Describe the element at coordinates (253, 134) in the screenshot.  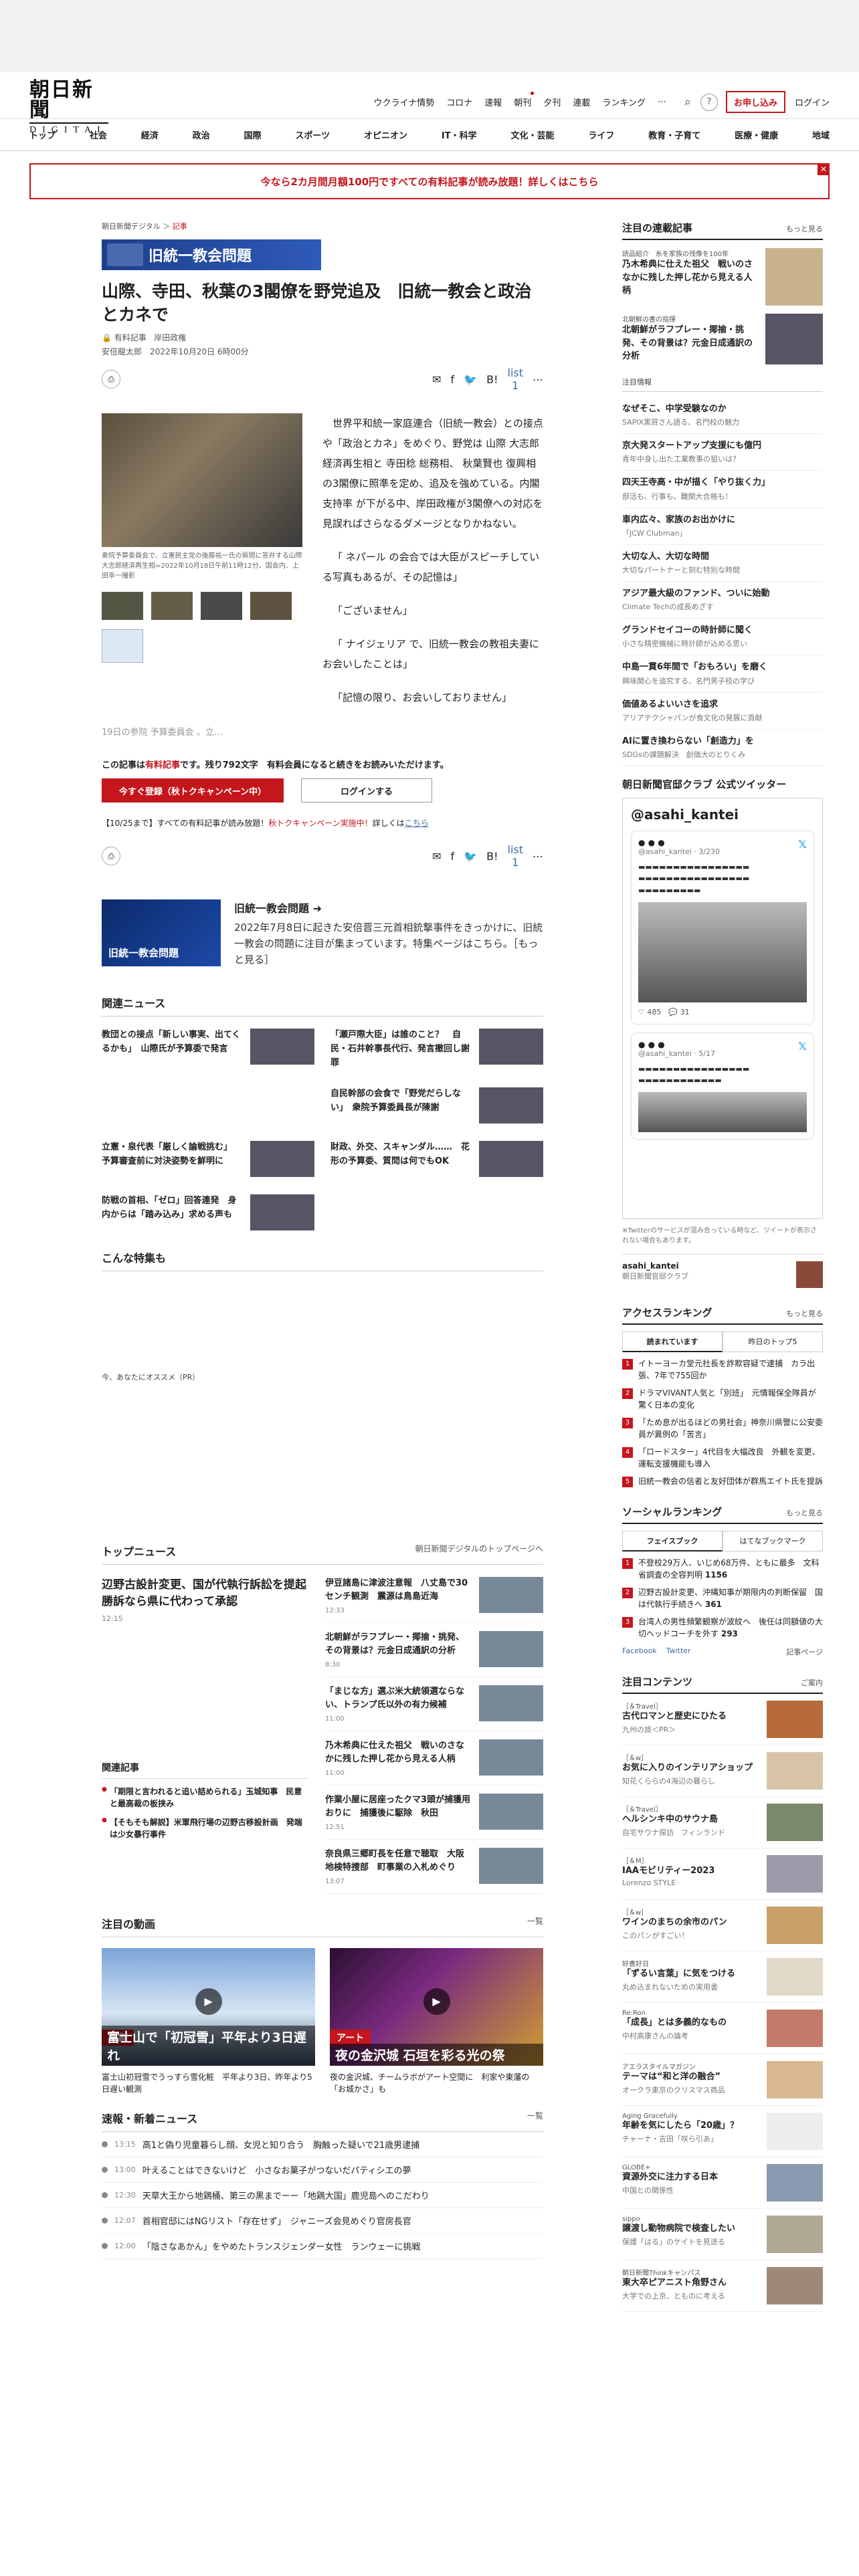
I see `nav-international: 国際` at that location.